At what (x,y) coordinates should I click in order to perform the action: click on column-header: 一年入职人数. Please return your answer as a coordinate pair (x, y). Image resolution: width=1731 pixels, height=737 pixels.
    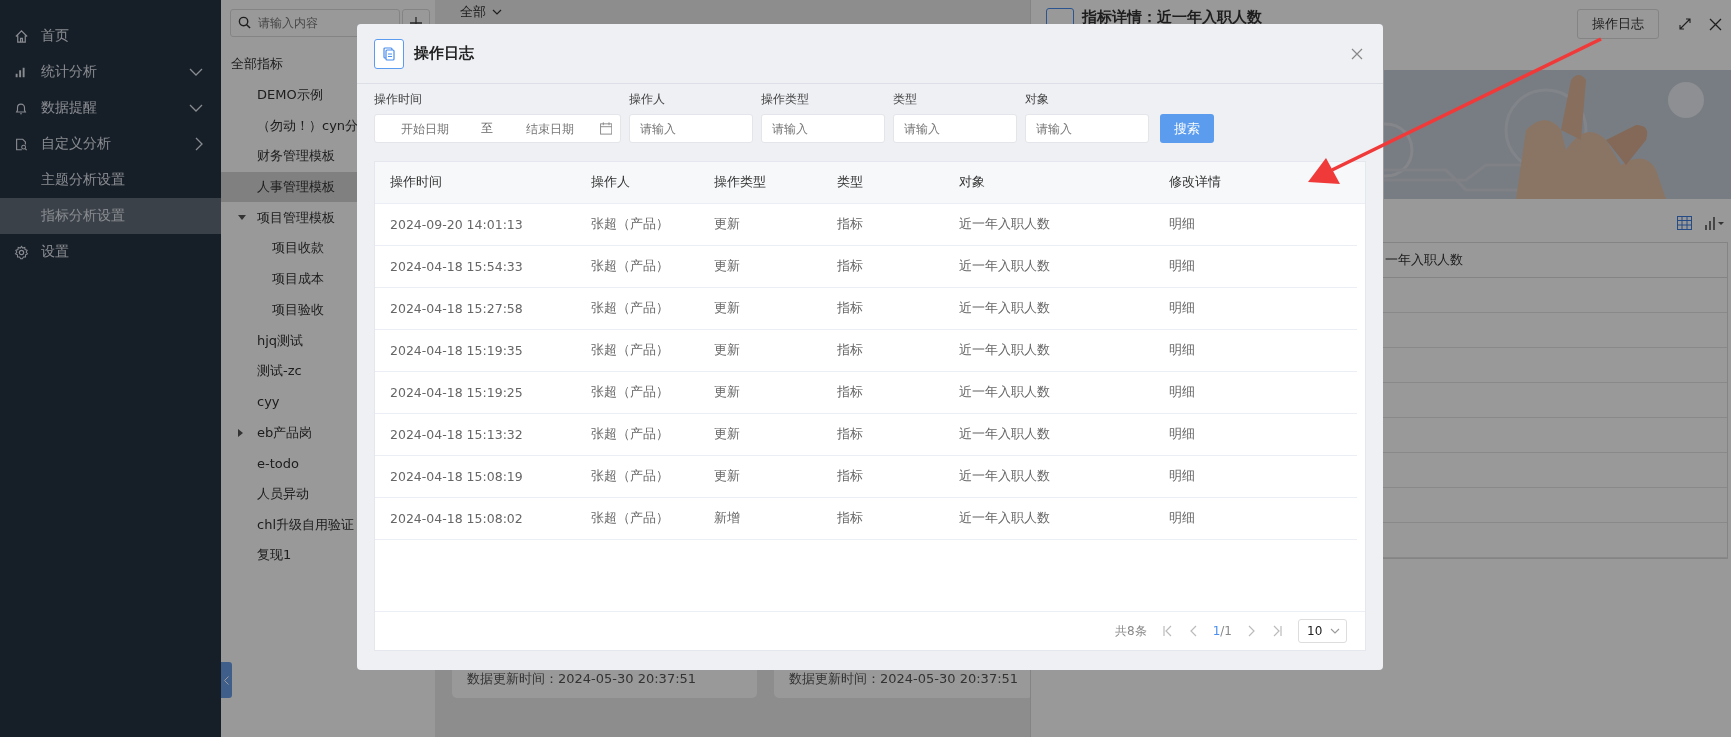
    Looking at the image, I should click on (1424, 260).